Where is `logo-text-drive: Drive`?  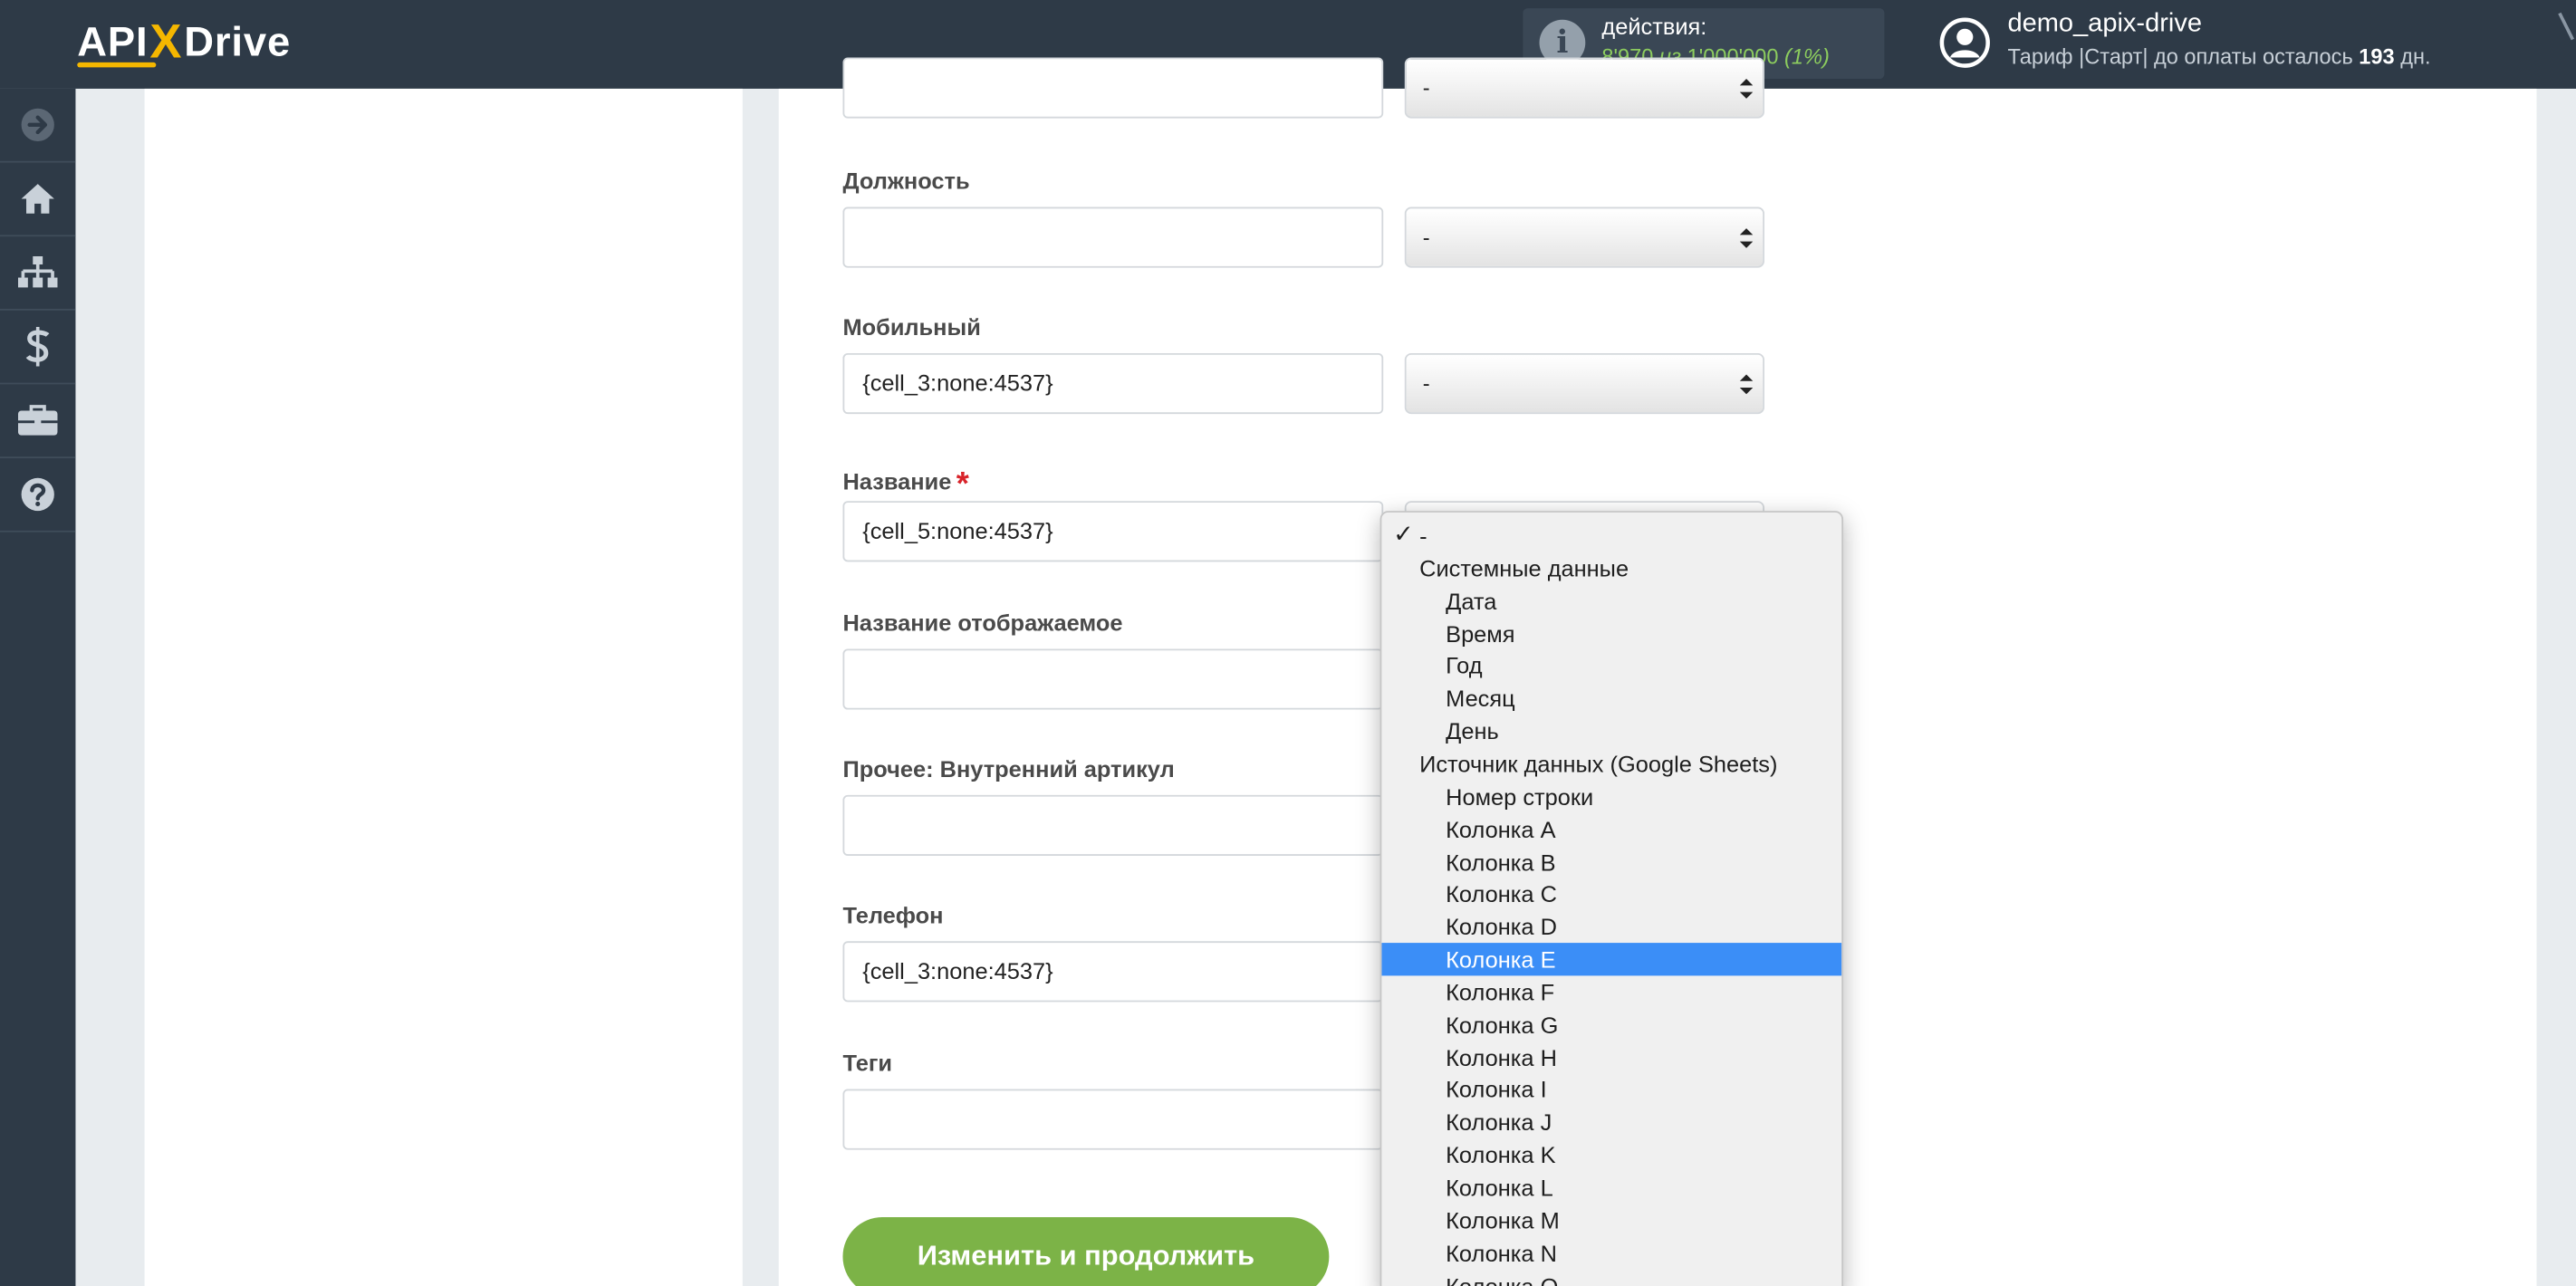 logo-text-drive: Drive is located at coordinates (238, 41).